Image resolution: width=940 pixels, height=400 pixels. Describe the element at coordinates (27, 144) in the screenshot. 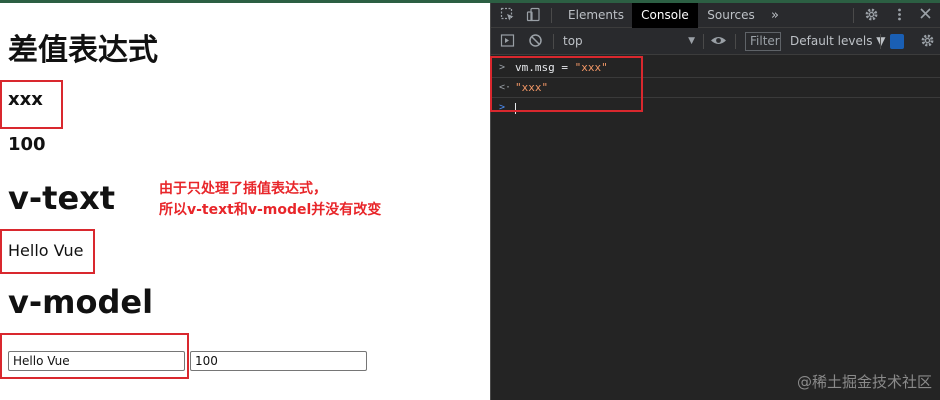

I see `num-interpolation-value: 100` at that location.